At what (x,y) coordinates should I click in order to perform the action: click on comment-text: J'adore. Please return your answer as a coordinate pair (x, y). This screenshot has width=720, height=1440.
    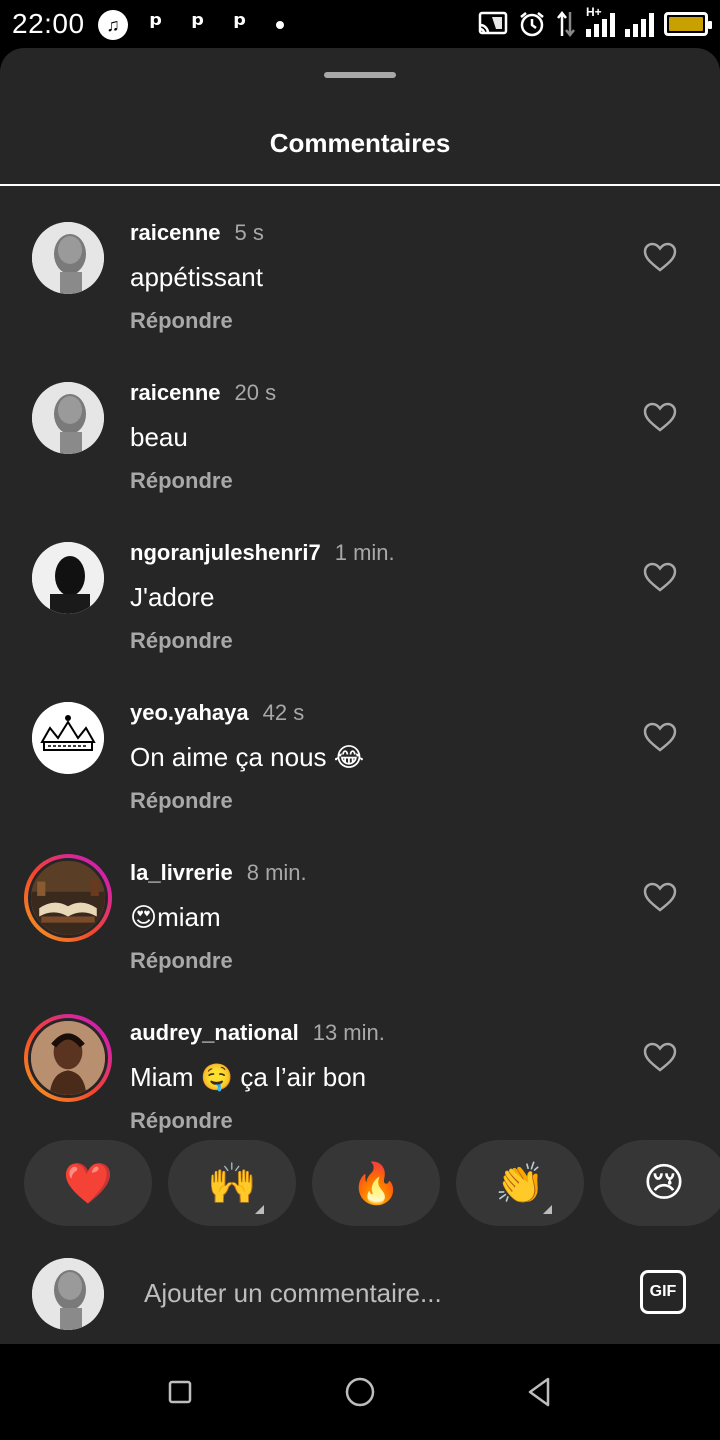
    Looking at the image, I should click on (172, 597).